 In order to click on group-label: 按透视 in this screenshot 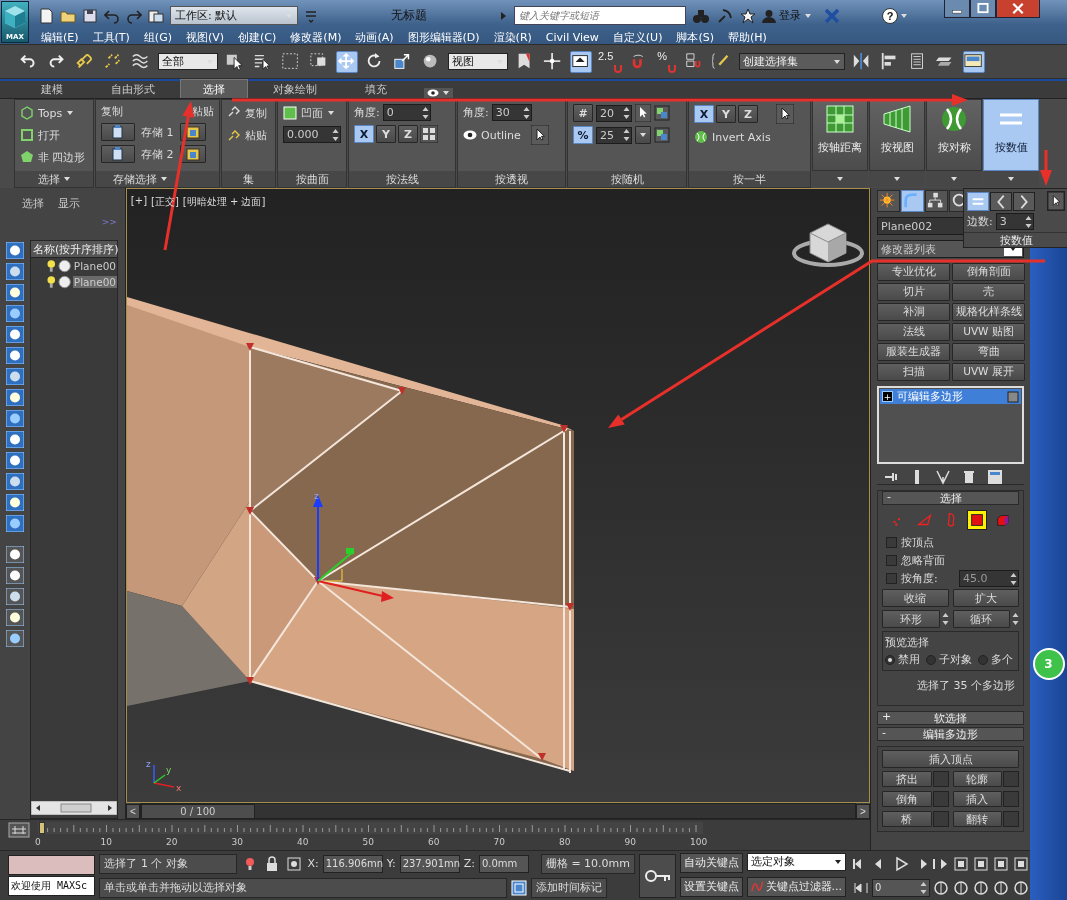, I will do `click(511, 179)`.